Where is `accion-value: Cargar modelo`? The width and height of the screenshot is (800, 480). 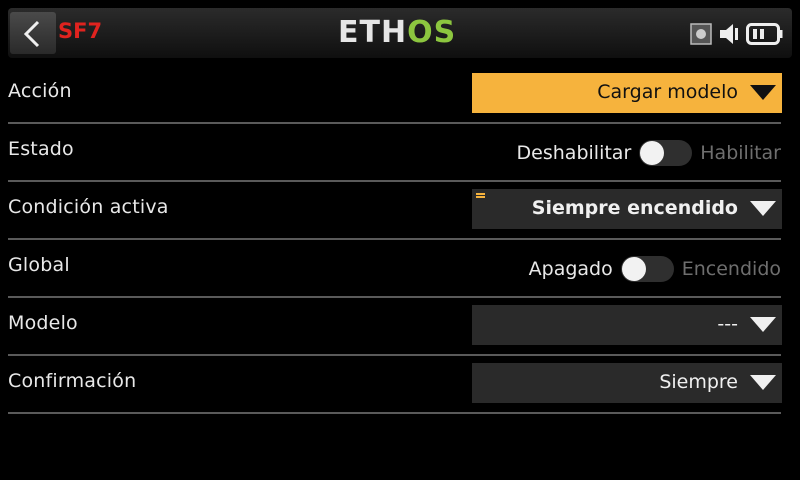 accion-value: Cargar modelo is located at coordinates (667, 92).